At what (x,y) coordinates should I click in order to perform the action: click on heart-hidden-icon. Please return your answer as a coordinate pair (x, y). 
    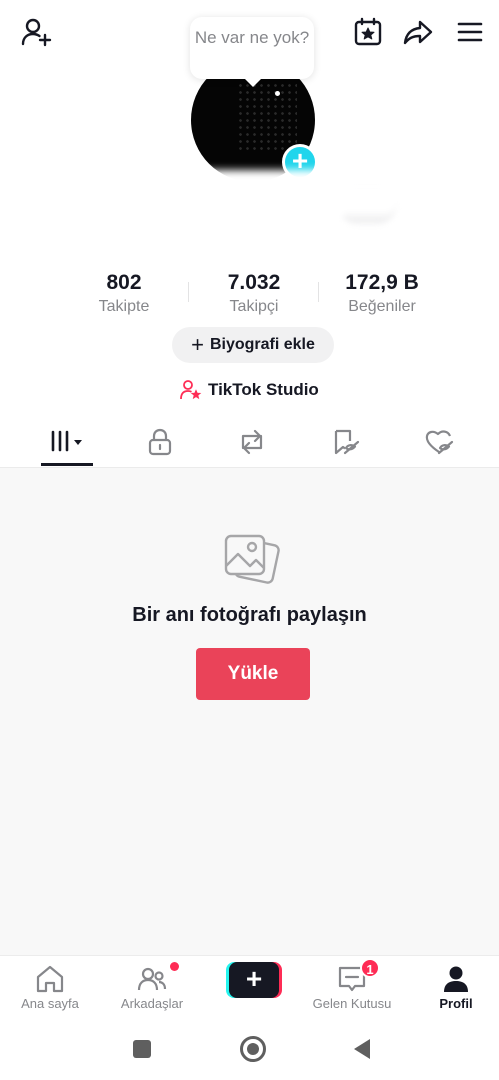
    Looking at the image, I should click on (439, 442).